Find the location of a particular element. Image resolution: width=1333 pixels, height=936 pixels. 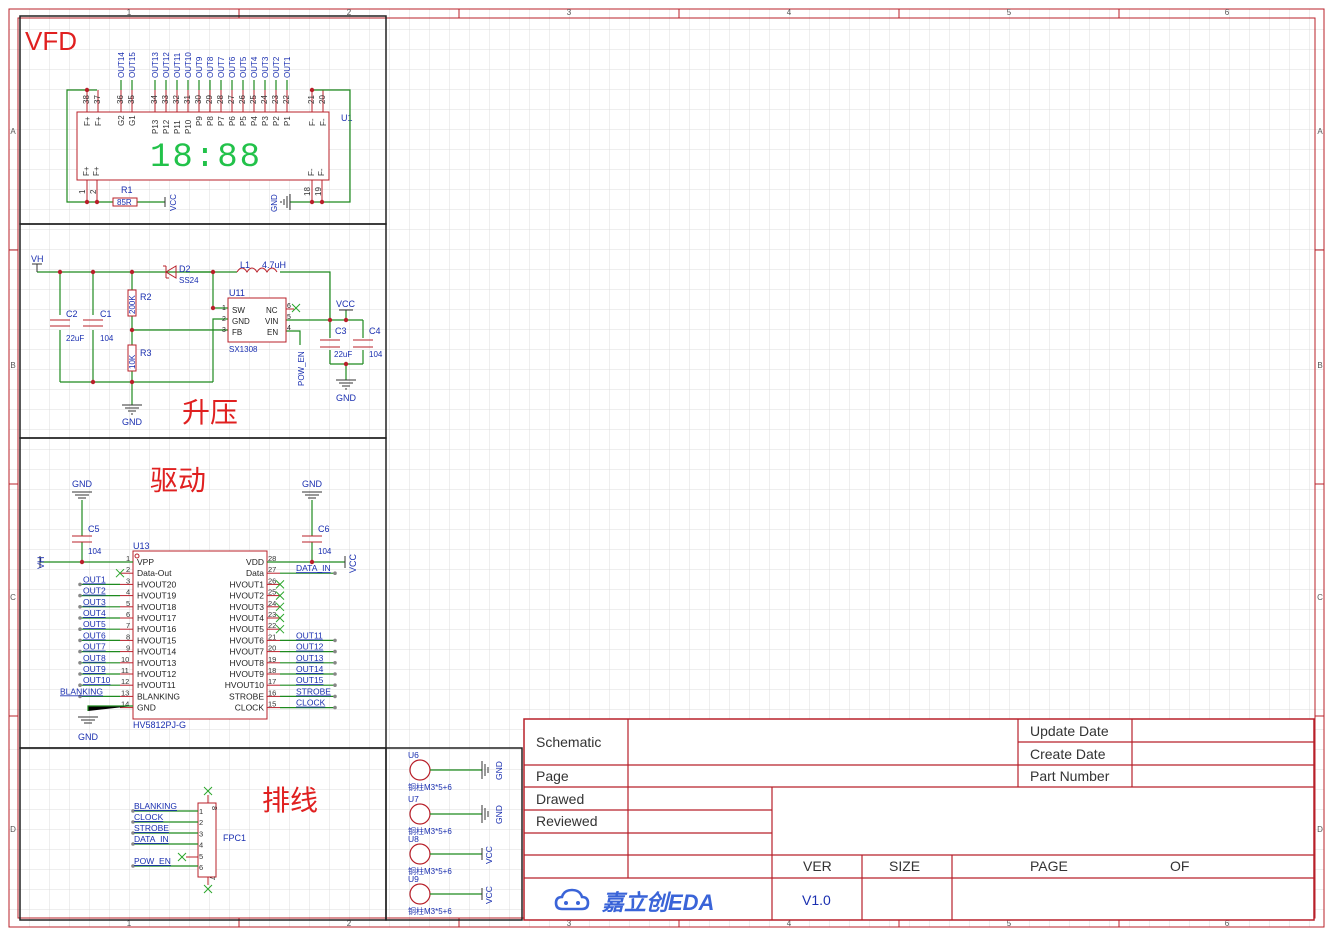

u13-left-pin-num: 12 is located at coordinates (125, 681).